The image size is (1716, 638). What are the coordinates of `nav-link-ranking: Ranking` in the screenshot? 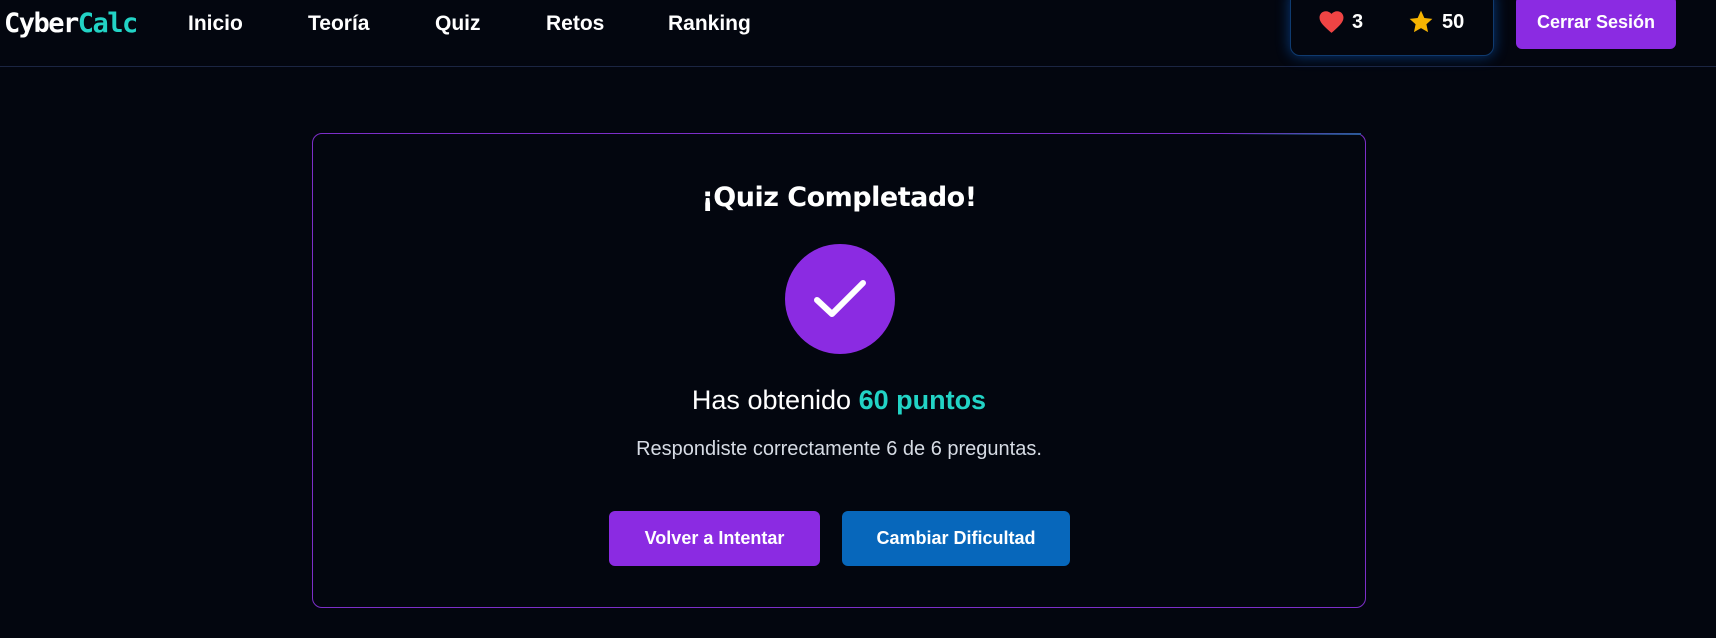 It's located at (709, 24).